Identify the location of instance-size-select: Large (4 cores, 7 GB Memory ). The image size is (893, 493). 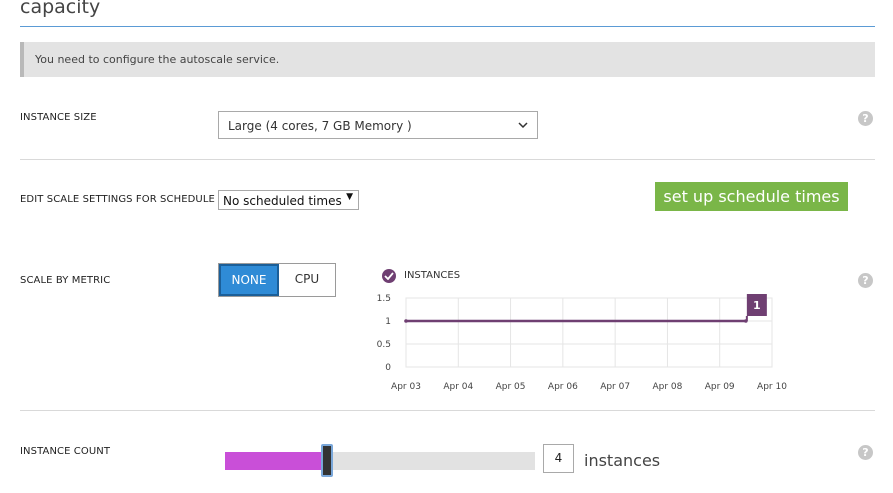
(378, 125).